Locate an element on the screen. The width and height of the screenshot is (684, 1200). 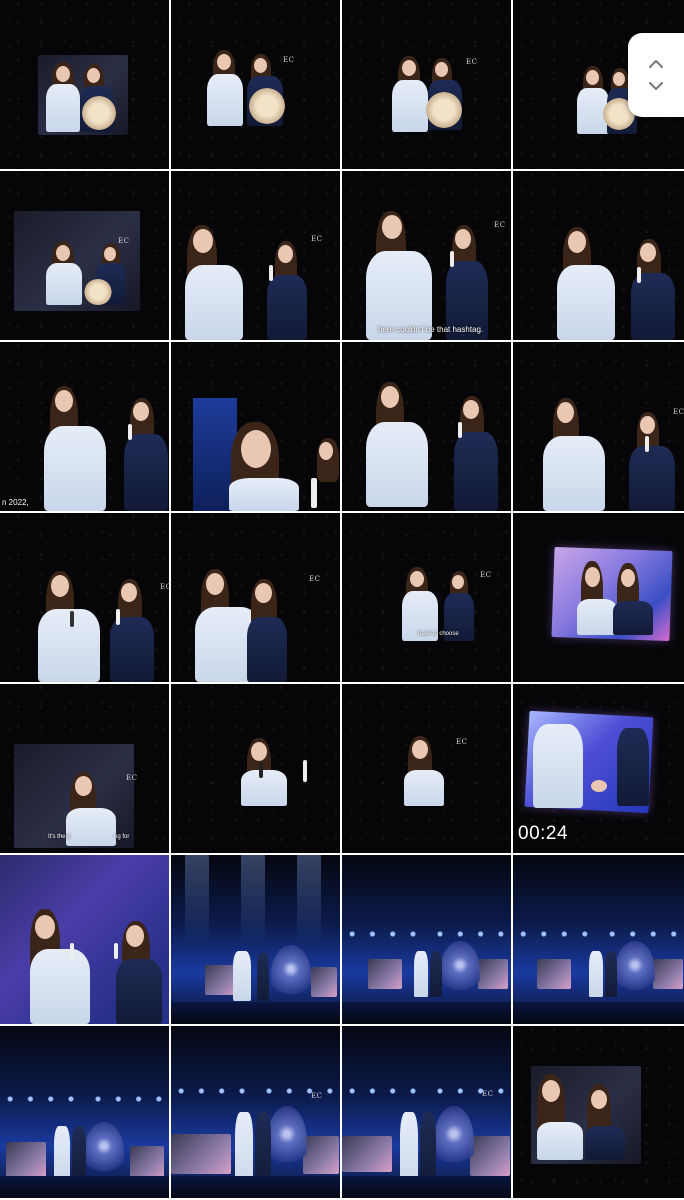
subtitle-caption: It's the p is located at coordinates (59, 837).